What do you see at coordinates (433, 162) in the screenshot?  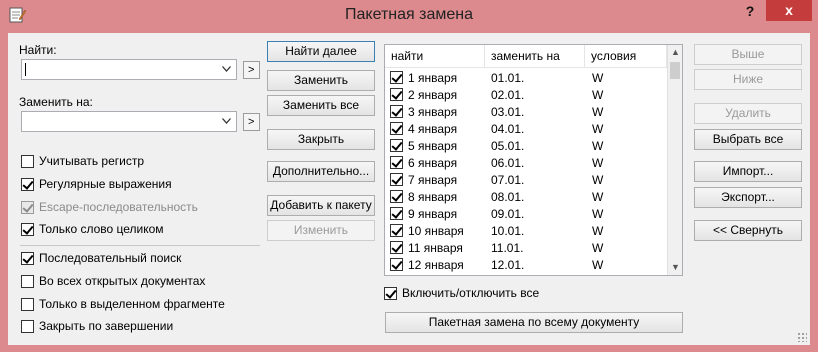 I see `row-find: 6 января` at bounding box center [433, 162].